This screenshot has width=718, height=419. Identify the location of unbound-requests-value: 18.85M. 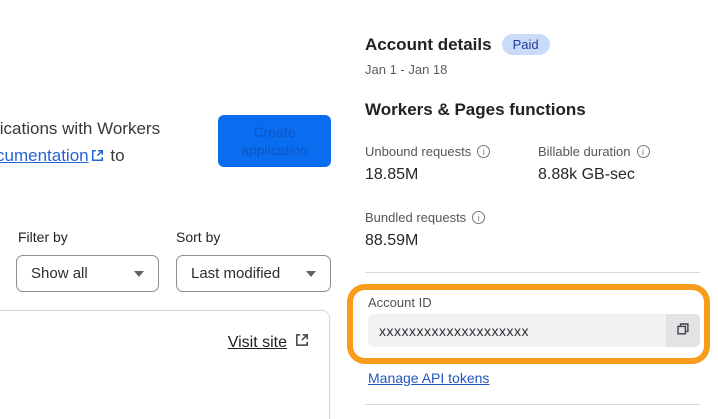
(392, 174).